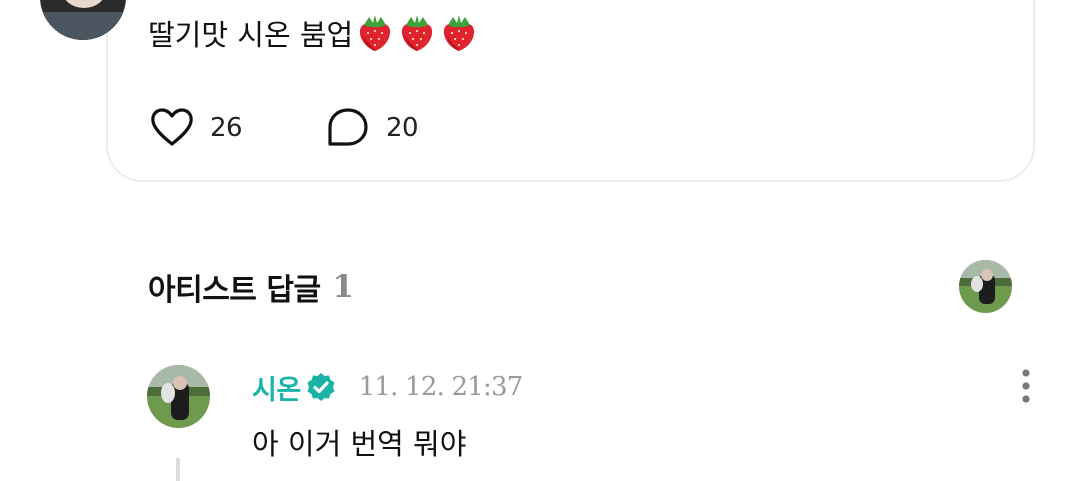  I want to click on post-text-content: 딸기맛 시온 붐업, so click(251, 35).